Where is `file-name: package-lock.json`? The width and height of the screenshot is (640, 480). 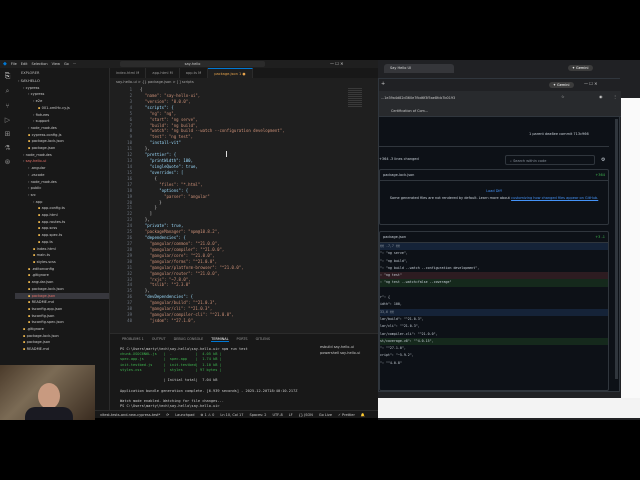 file-name: package-lock.json is located at coordinates (398, 175).